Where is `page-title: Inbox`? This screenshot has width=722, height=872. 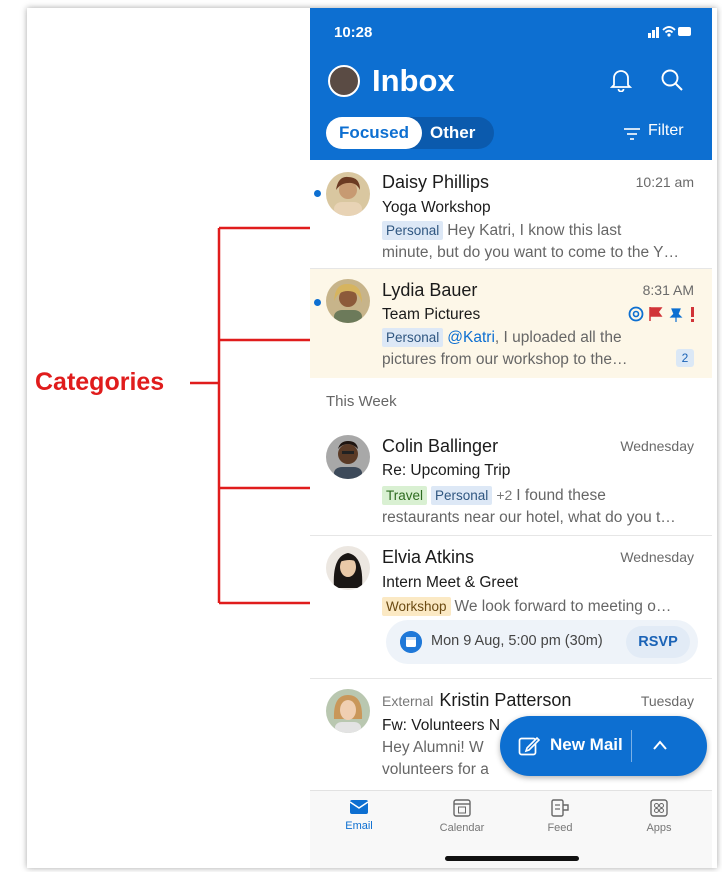 page-title: Inbox is located at coordinates (413, 80).